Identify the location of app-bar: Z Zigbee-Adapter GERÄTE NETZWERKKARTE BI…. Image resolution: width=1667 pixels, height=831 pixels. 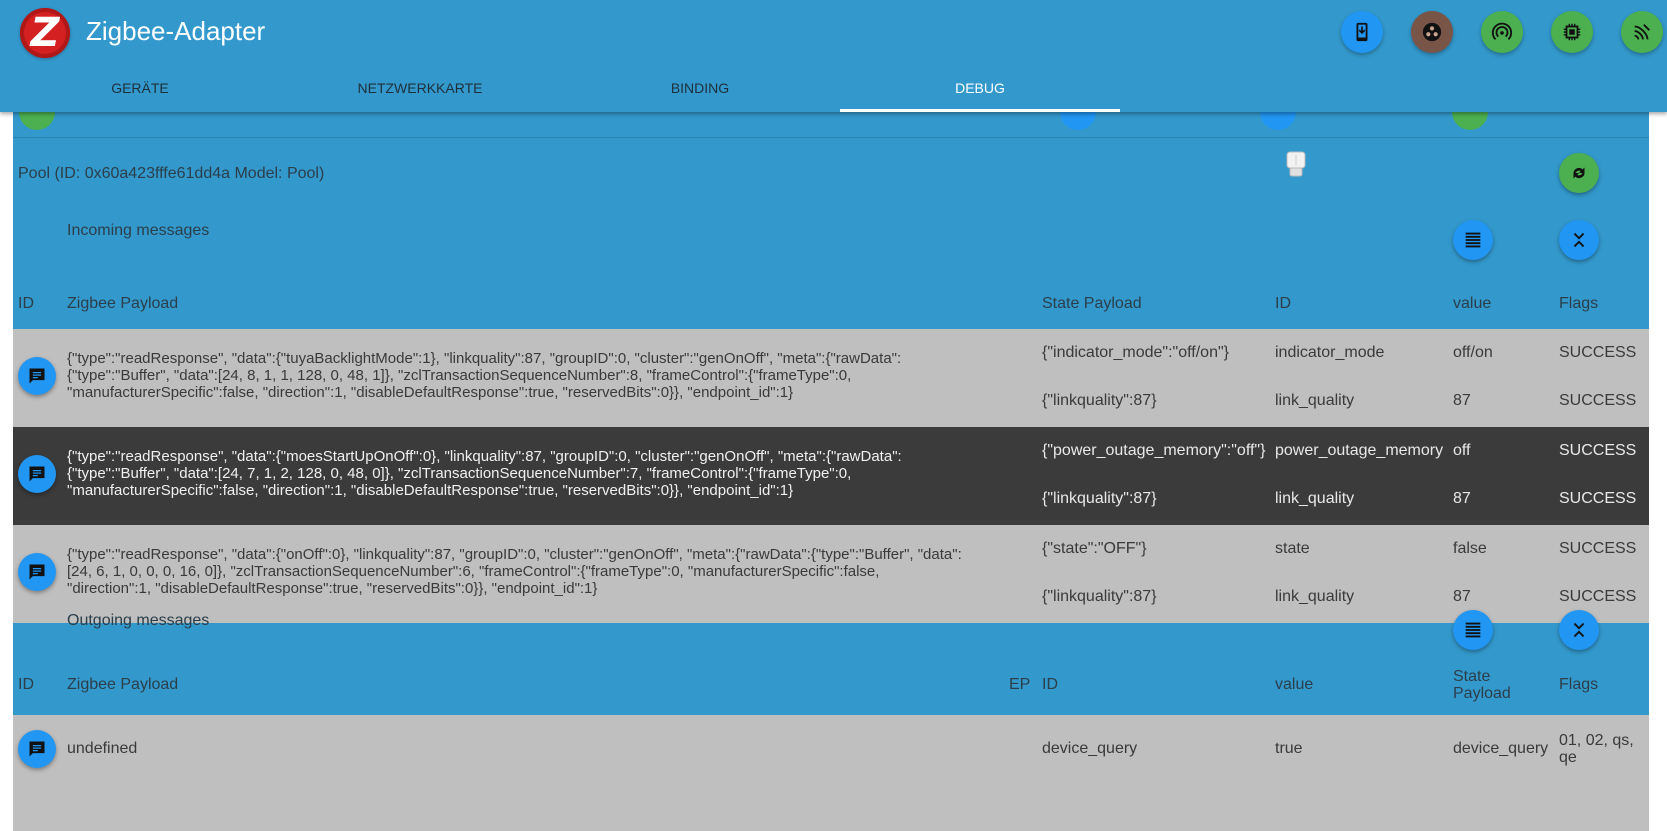
(833, 56).